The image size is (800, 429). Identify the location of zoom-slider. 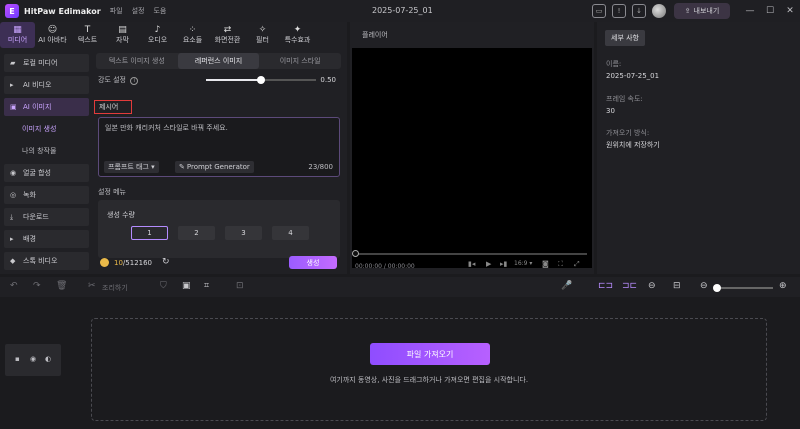
(743, 288).